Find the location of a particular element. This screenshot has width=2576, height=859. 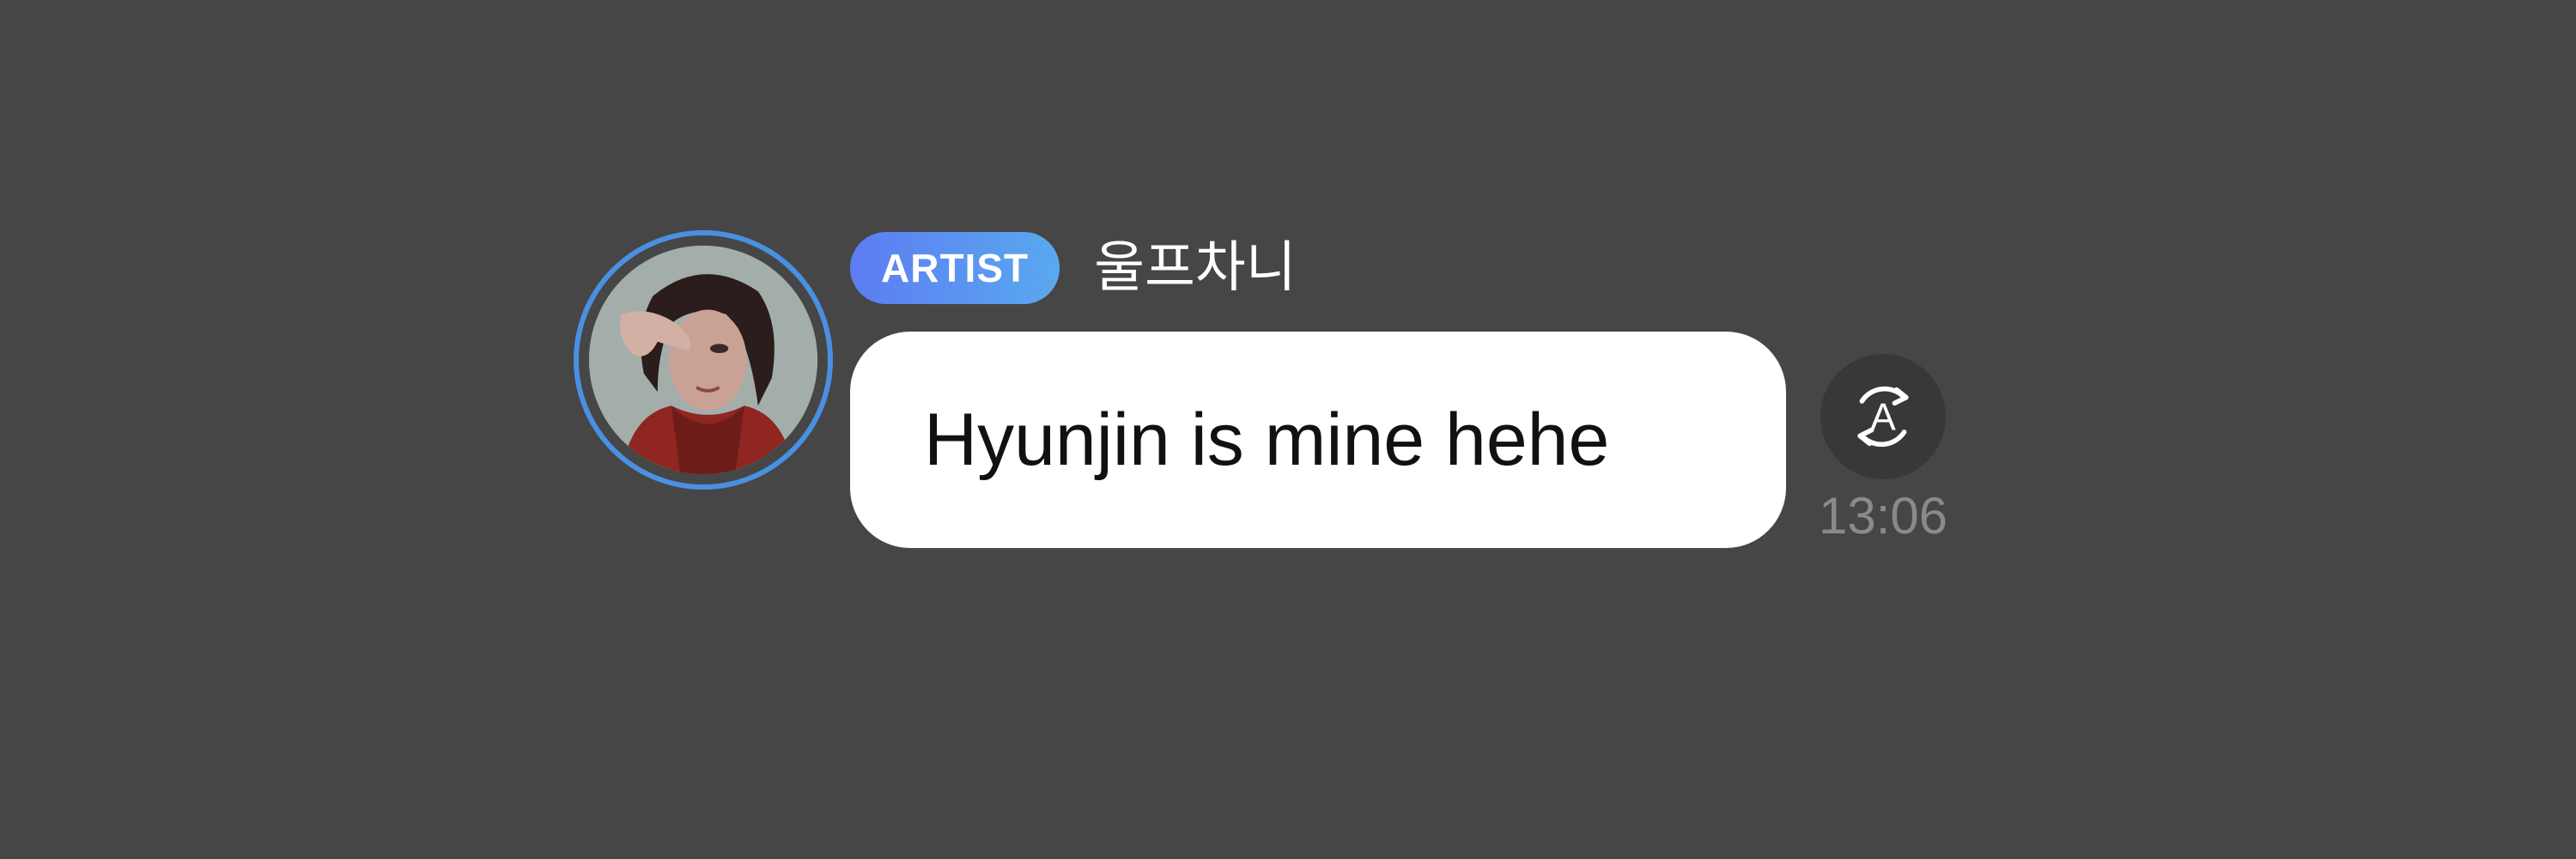

message-bubble: Hyunjin is mine hehe is located at coordinates (1318, 440).